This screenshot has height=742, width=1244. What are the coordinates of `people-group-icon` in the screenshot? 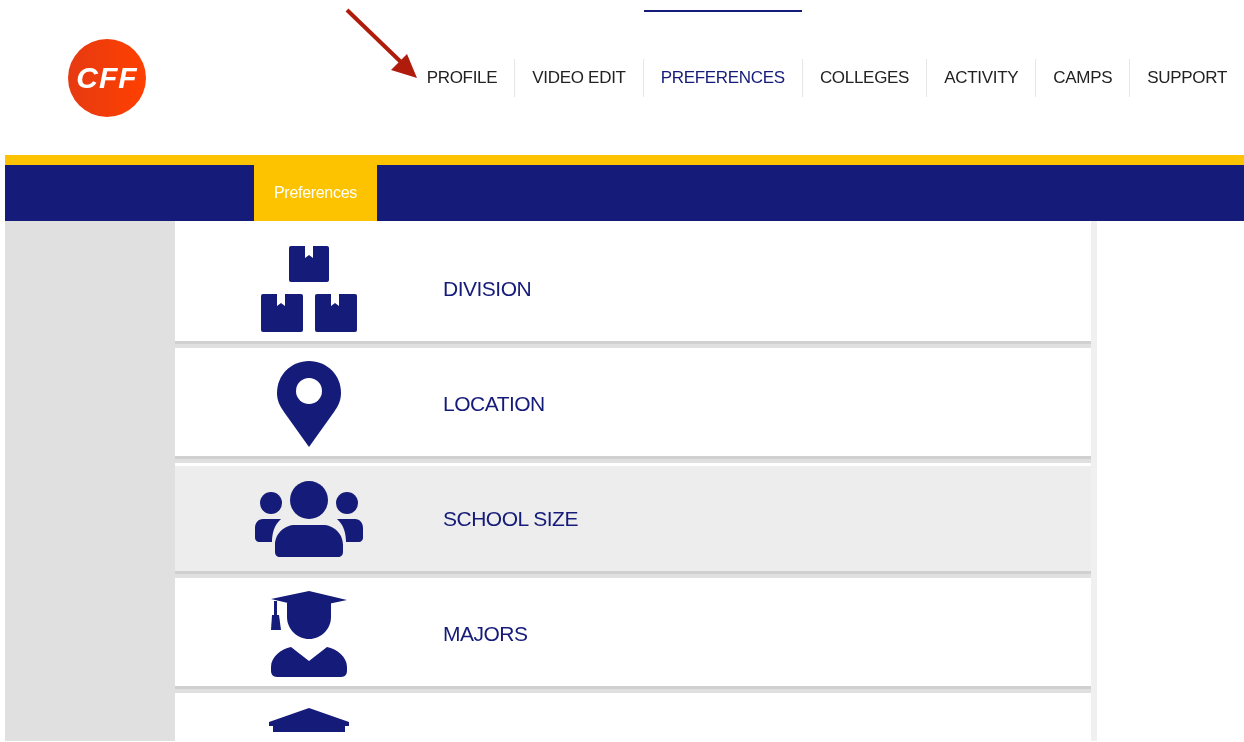 It's located at (309, 518).